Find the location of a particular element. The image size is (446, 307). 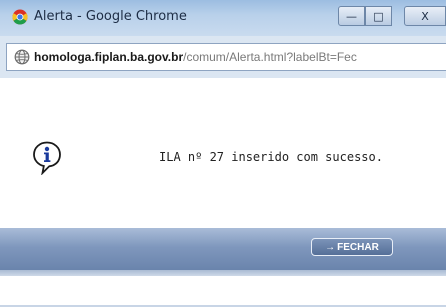

alert-message: ILA nº 27 inserido com sucesso. is located at coordinates (271, 157).